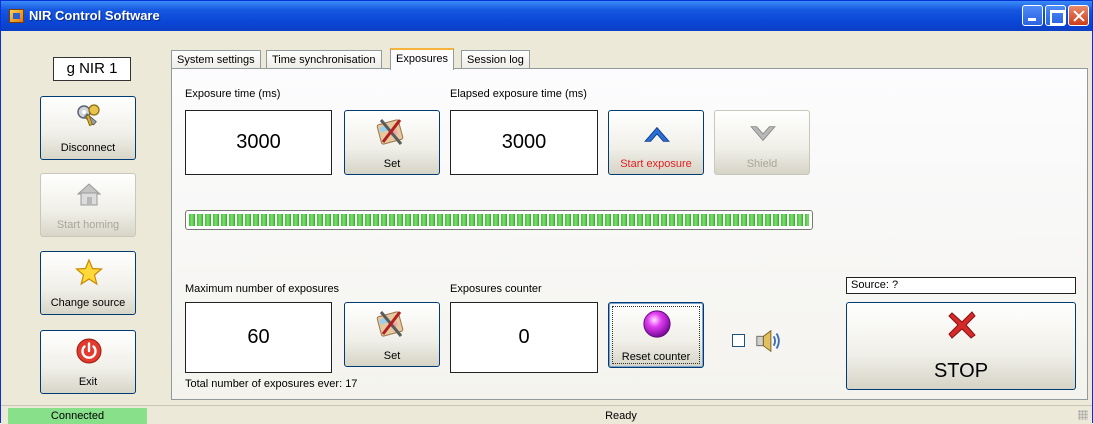 The width and height of the screenshot is (1093, 424). Describe the element at coordinates (656, 164) in the screenshot. I see `start-exposure-label: Start exposure` at that location.